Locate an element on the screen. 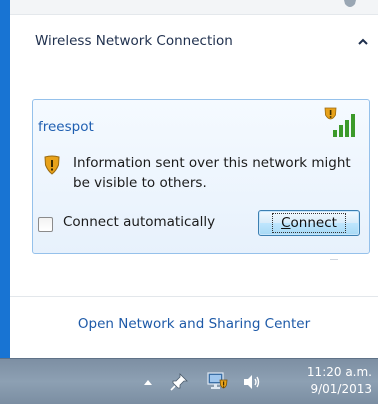 The width and height of the screenshot is (378, 404). connect-button-label: Connect is located at coordinates (309, 223).